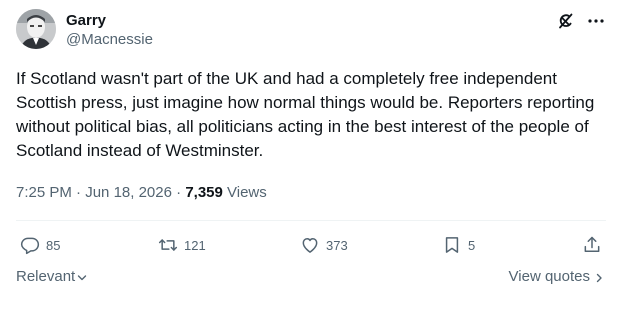 Image resolution: width=622 pixels, height=312 pixels. I want to click on view-quotes-link: View quotes, so click(556, 276).